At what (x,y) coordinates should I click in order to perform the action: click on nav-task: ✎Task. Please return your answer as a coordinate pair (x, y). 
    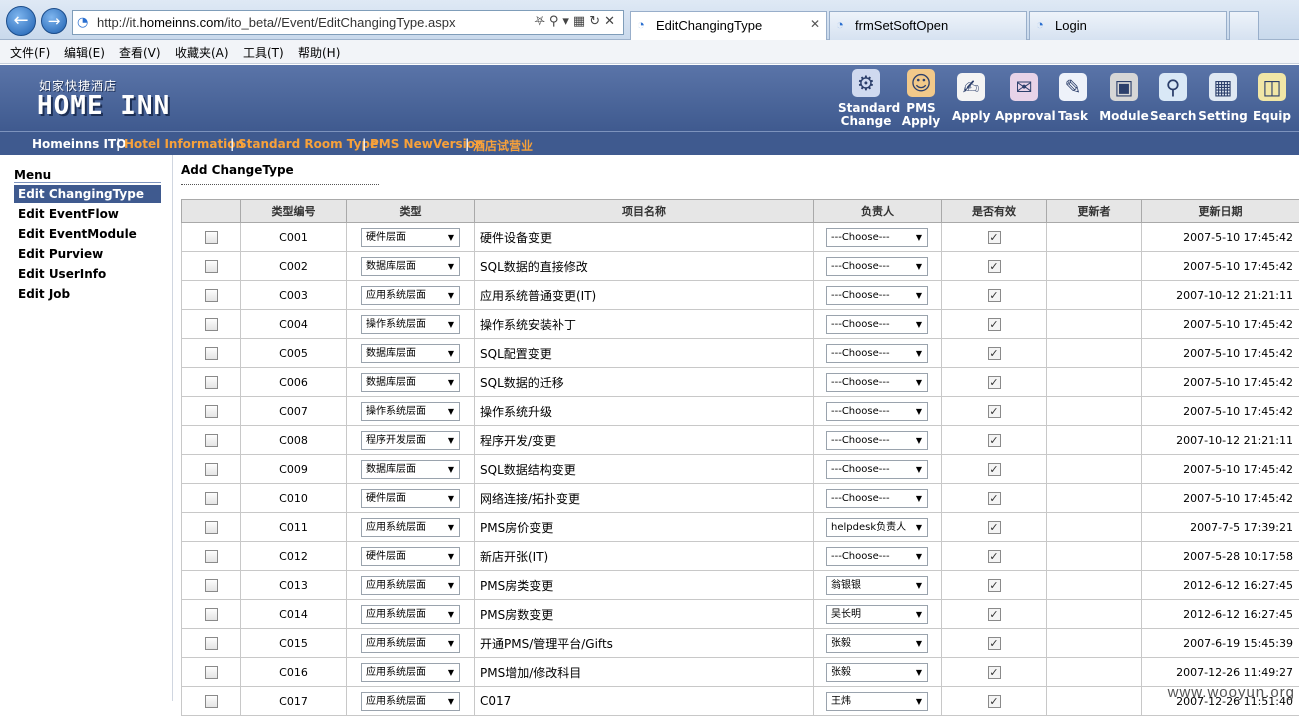
    Looking at the image, I should click on (1073, 100).